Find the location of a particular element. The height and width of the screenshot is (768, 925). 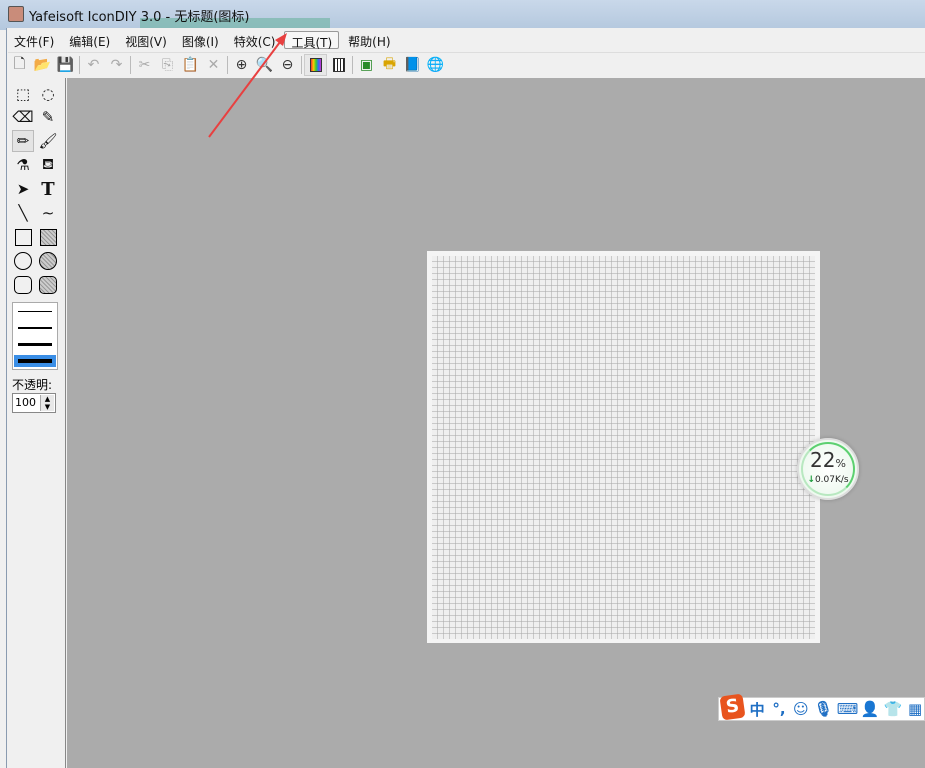

keyboard-icon: ⌨ is located at coordinates (848, 709).